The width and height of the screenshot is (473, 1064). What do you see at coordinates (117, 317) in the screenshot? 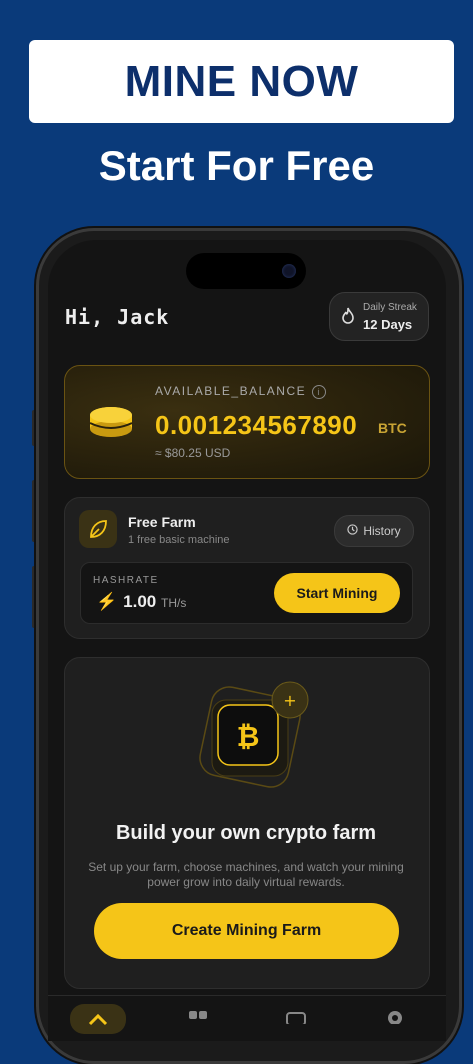
I see `greeting: Hi, Jack` at bounding box center [117, 317].